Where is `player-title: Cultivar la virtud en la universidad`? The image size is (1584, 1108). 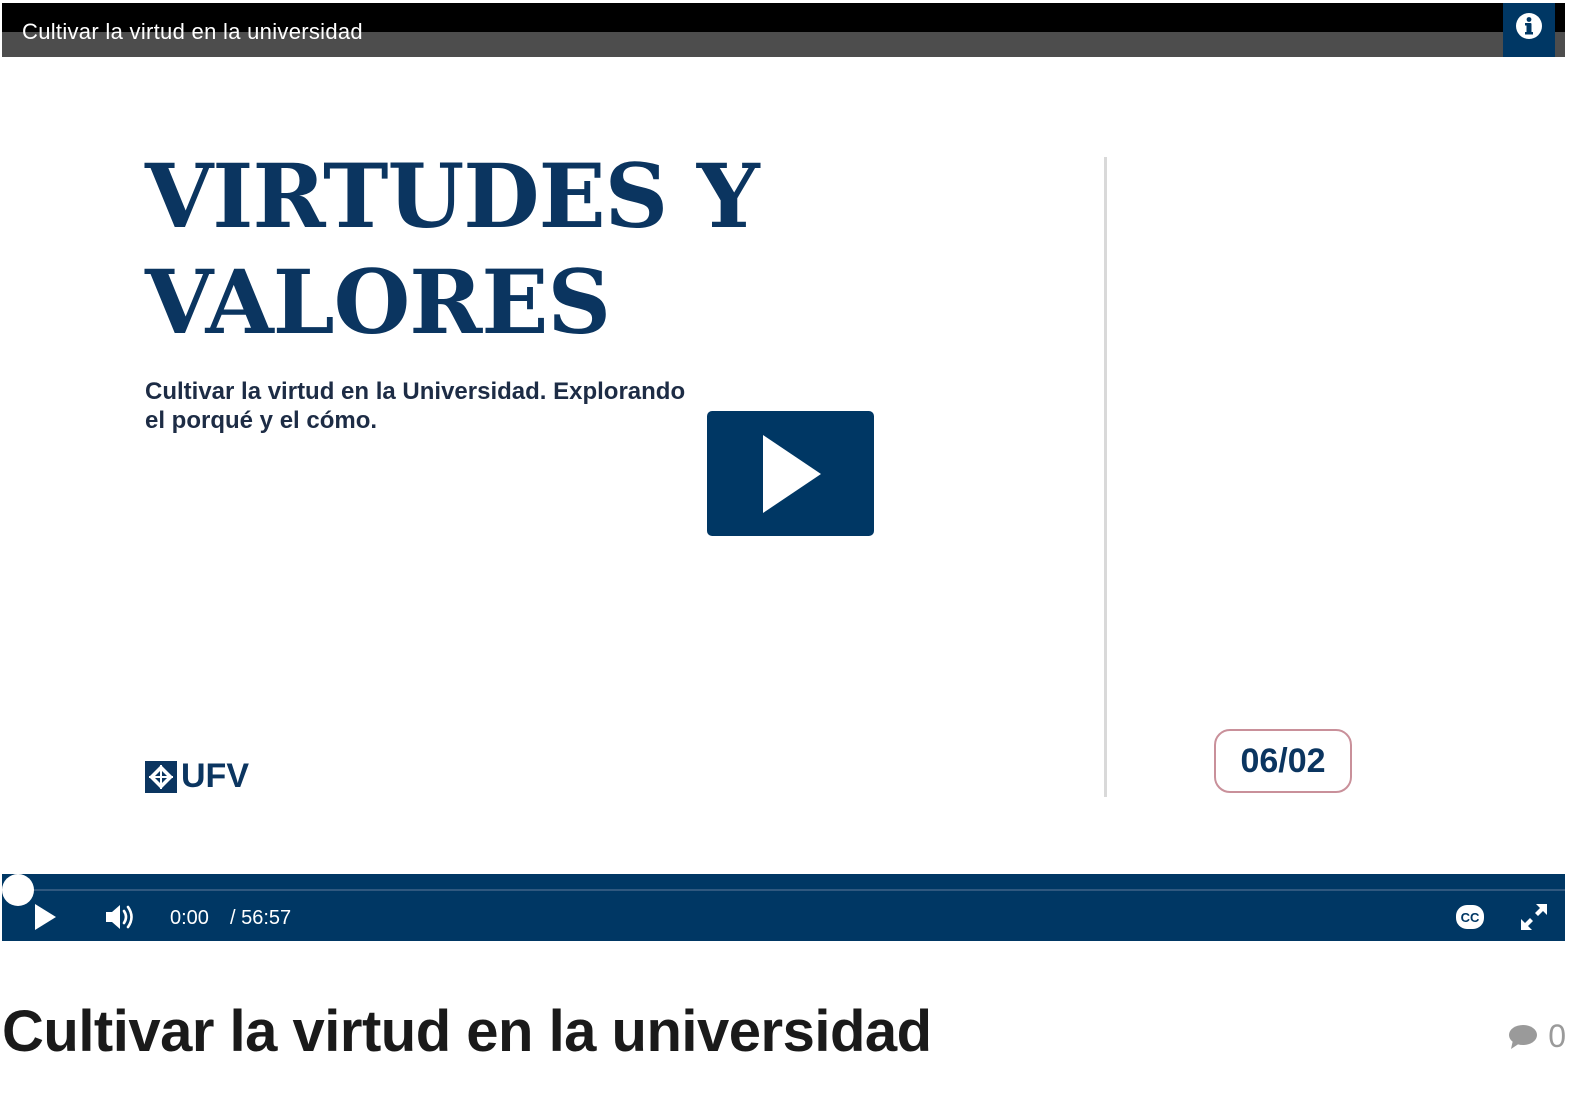 player-title: Cultivar la virtud en la universidad is located at coordinates (192, 31).